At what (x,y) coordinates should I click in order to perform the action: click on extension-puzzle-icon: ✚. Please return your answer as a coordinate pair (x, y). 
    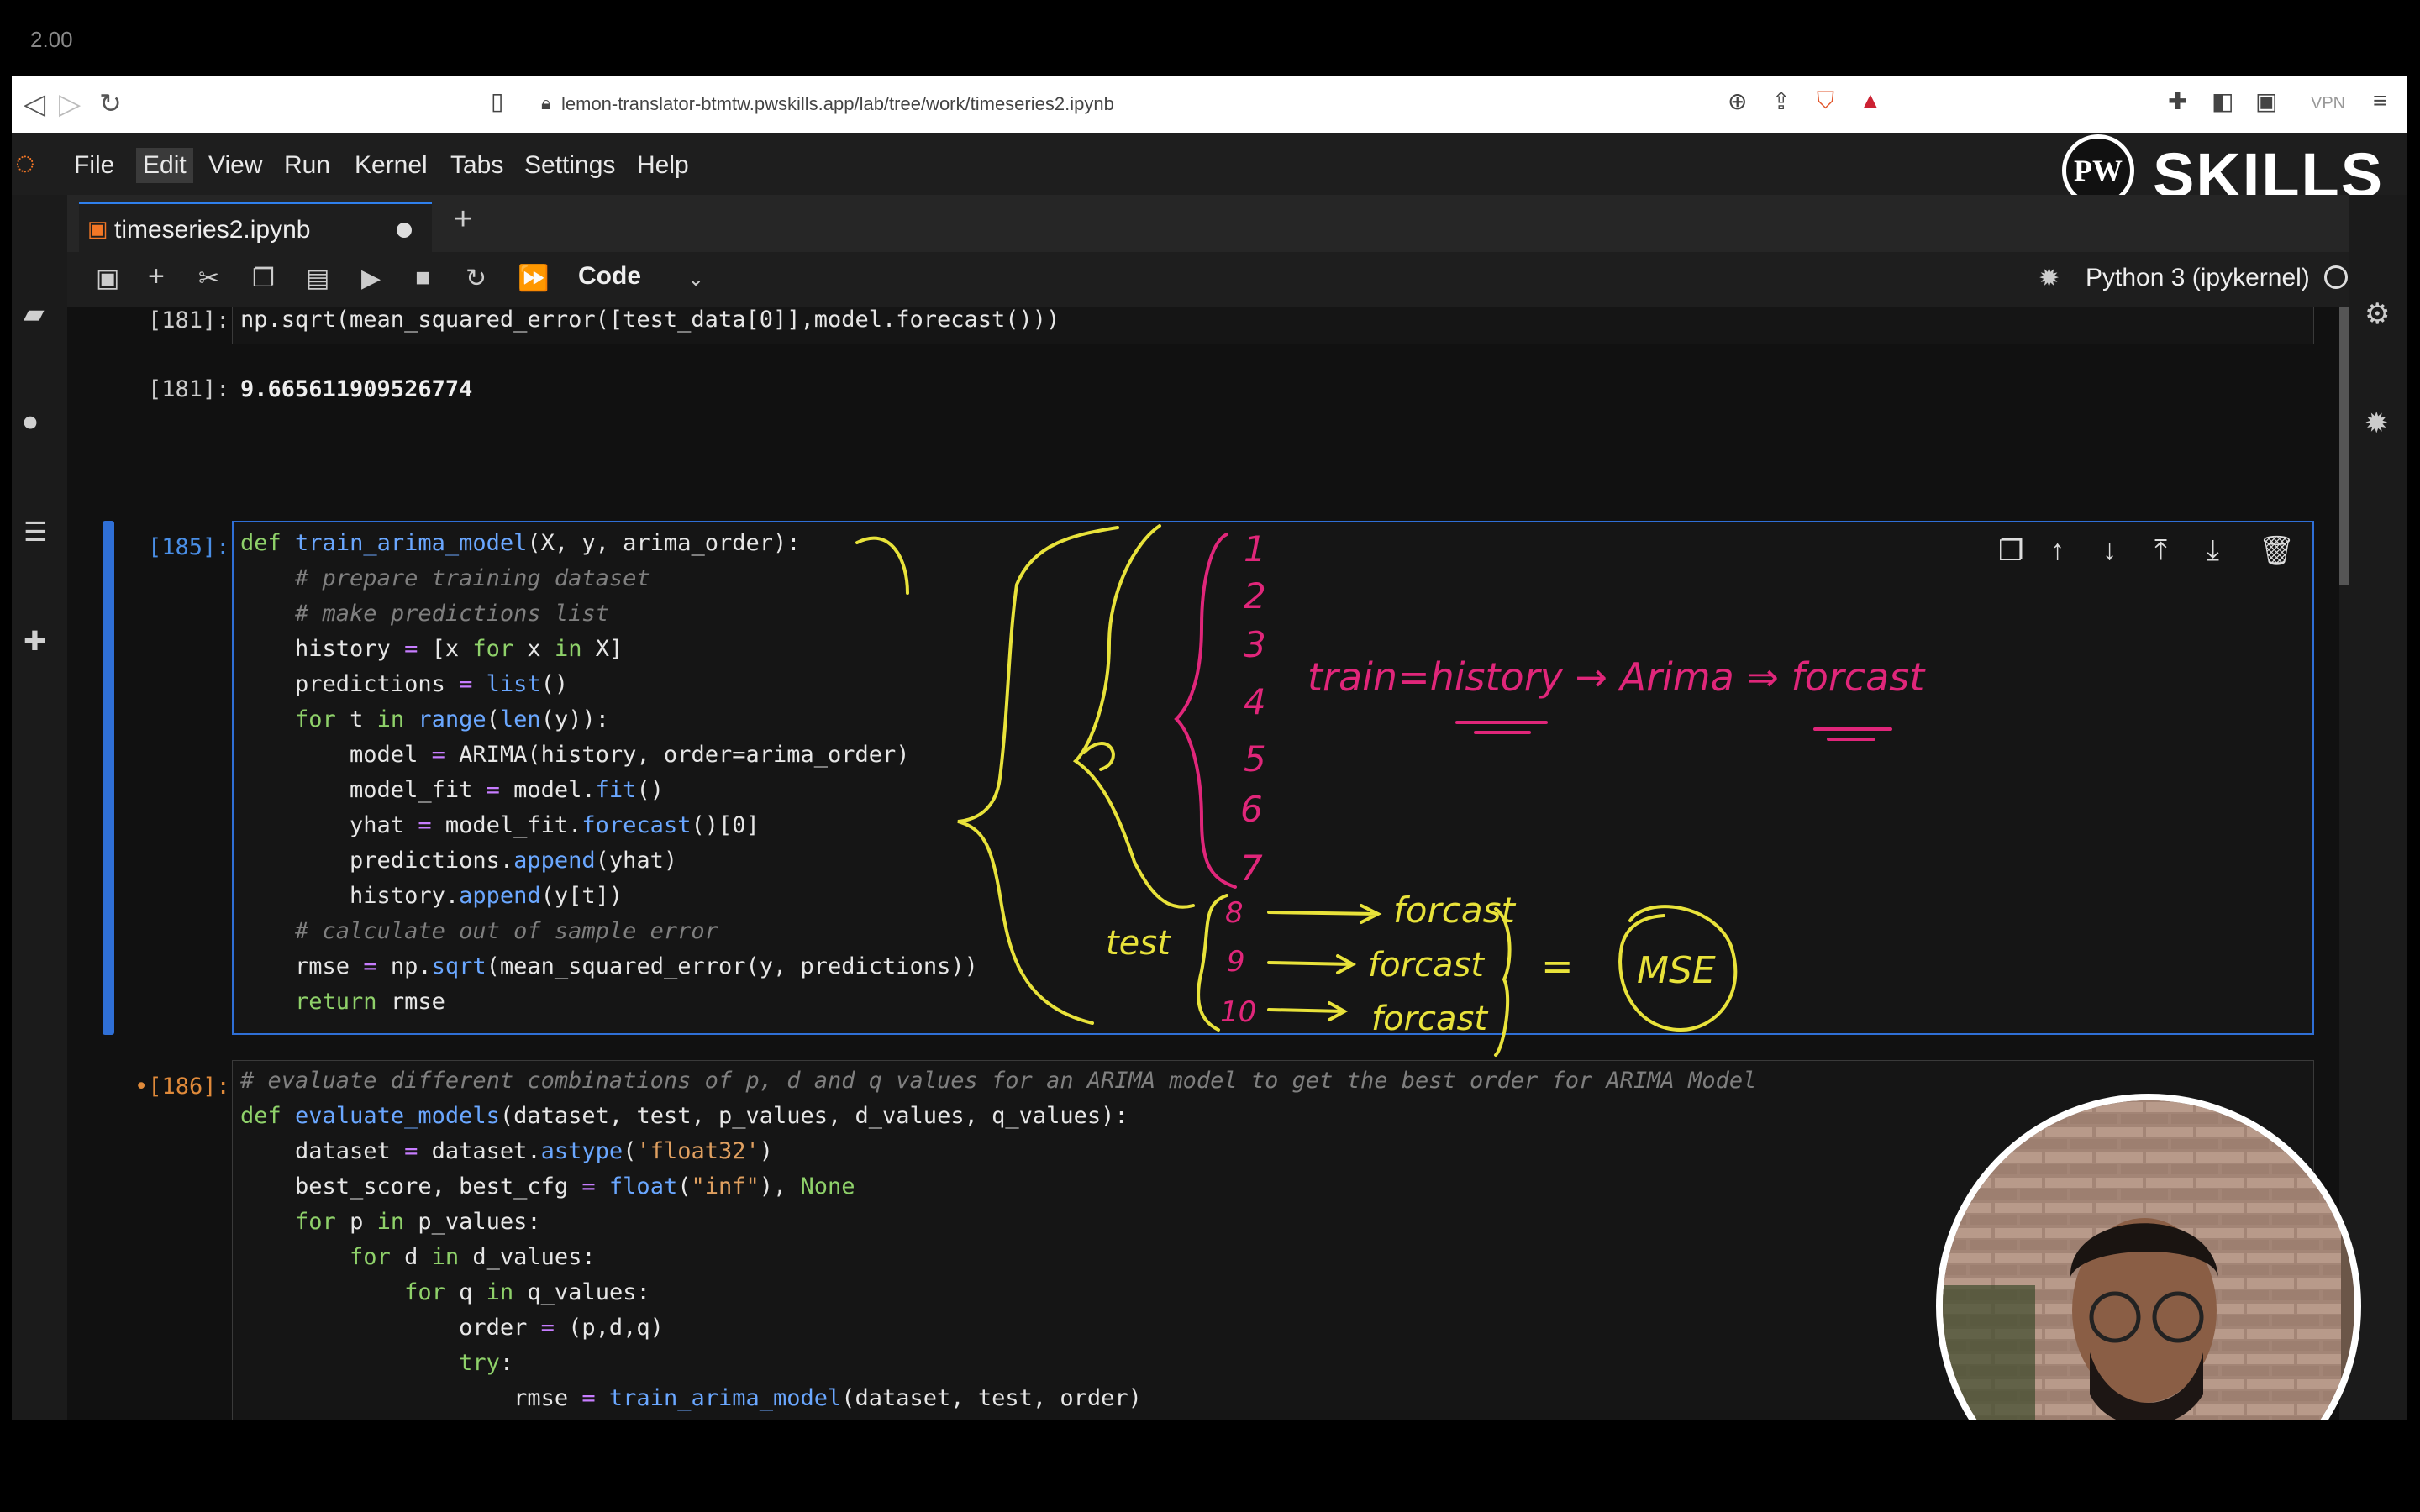
    Looking at the image, I should click on (35, 641).